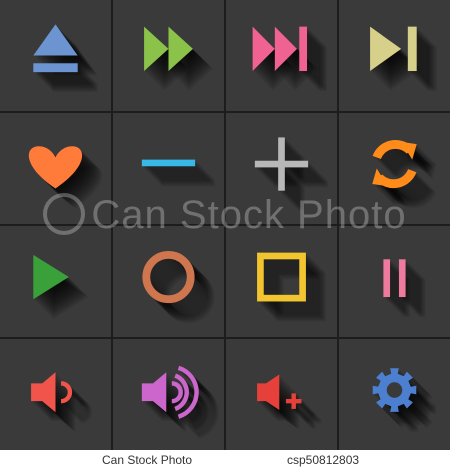 The width and height of the screenshot is (450, 470). I want to click on tile-pause, so click(394, 281).